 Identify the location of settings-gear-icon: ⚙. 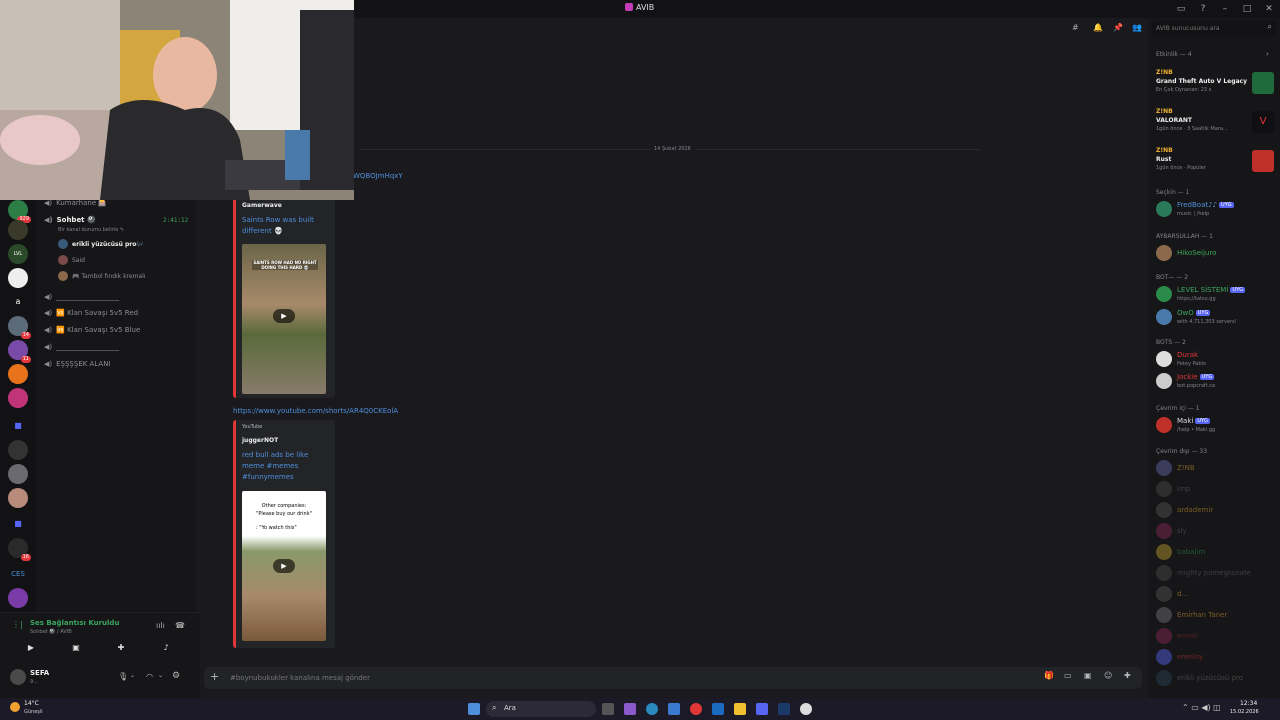
(176, 676).